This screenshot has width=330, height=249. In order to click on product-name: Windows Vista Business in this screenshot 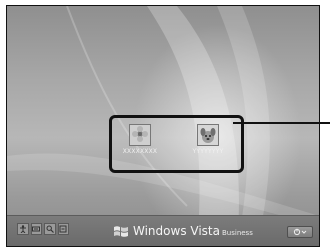, I will do `click(193, 232)`.